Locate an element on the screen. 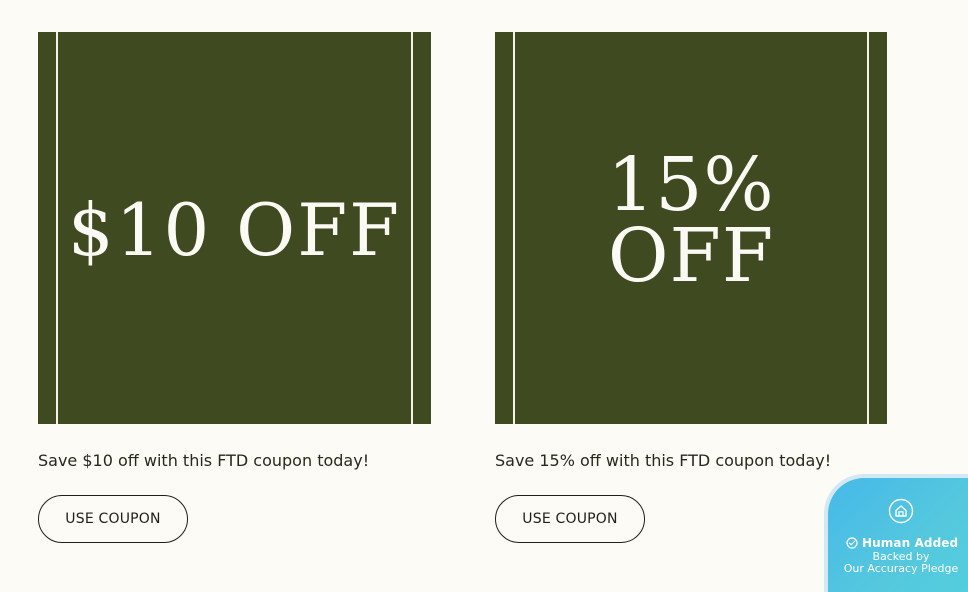 The width and height of the screenshot is (968, 592). use-coupon-button-15-off: USE COUPON is located at coordinates (570, 519).